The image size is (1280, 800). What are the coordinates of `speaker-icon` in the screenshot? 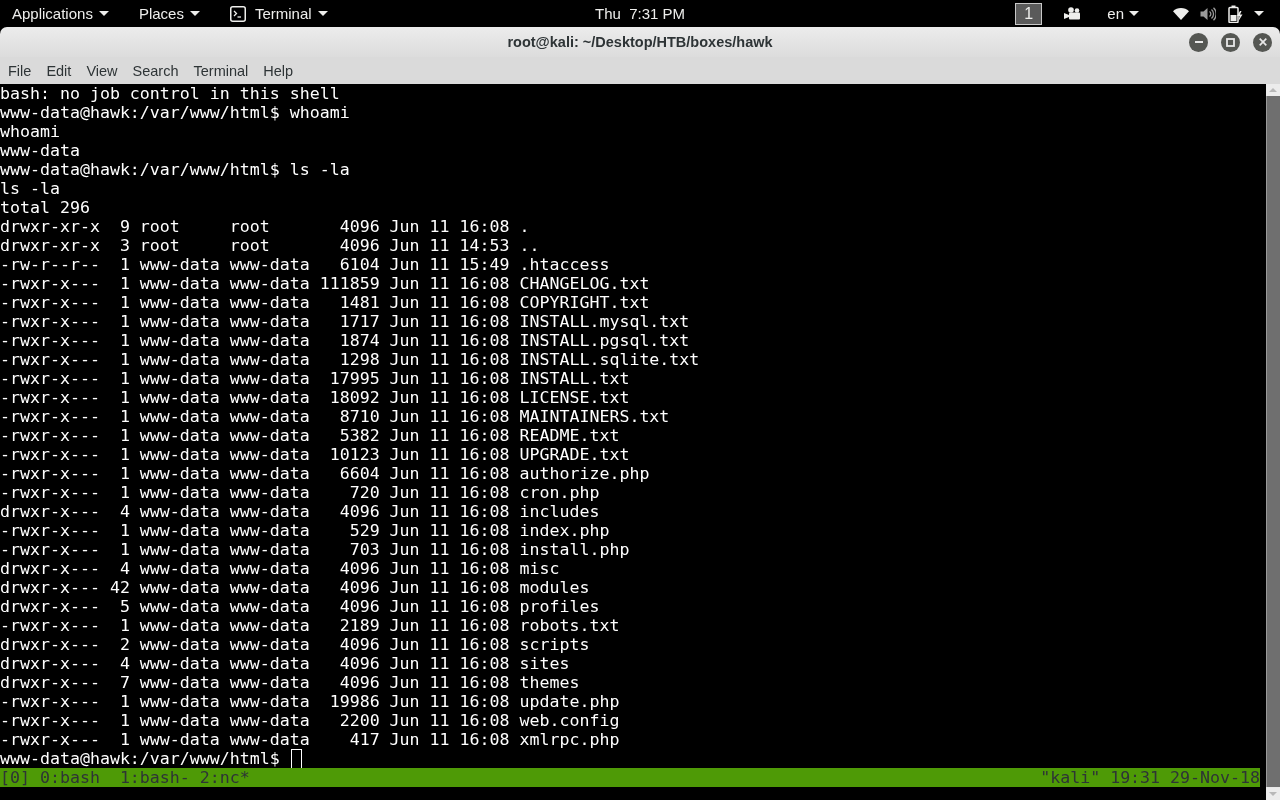 It's located at (1208, 13).